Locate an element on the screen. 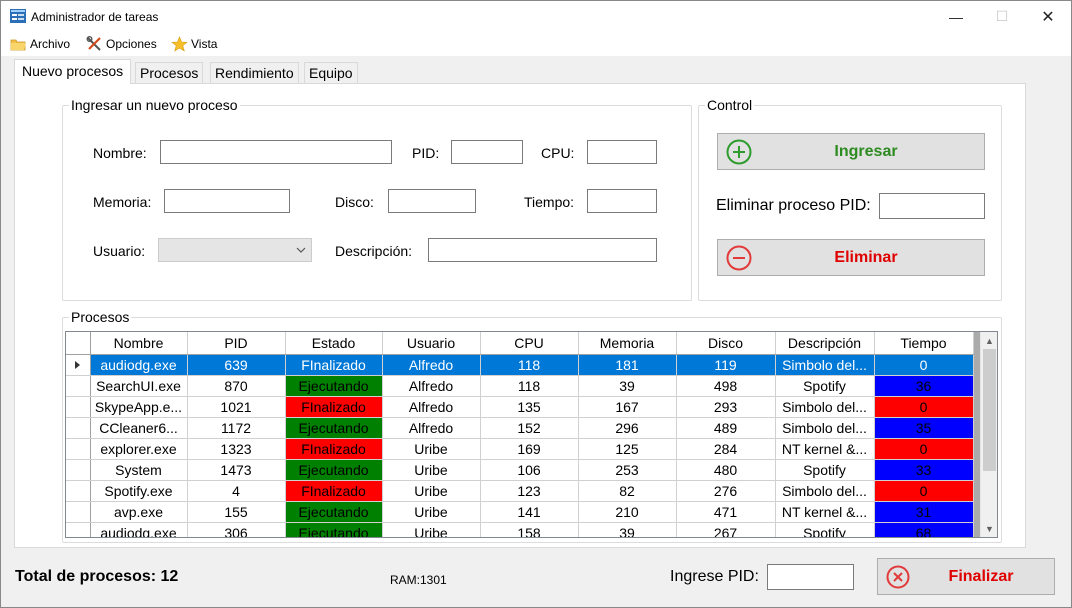 This screenshot has width=1072, height=608. cell-pid: 1172 is located at coordinates (236, 428).